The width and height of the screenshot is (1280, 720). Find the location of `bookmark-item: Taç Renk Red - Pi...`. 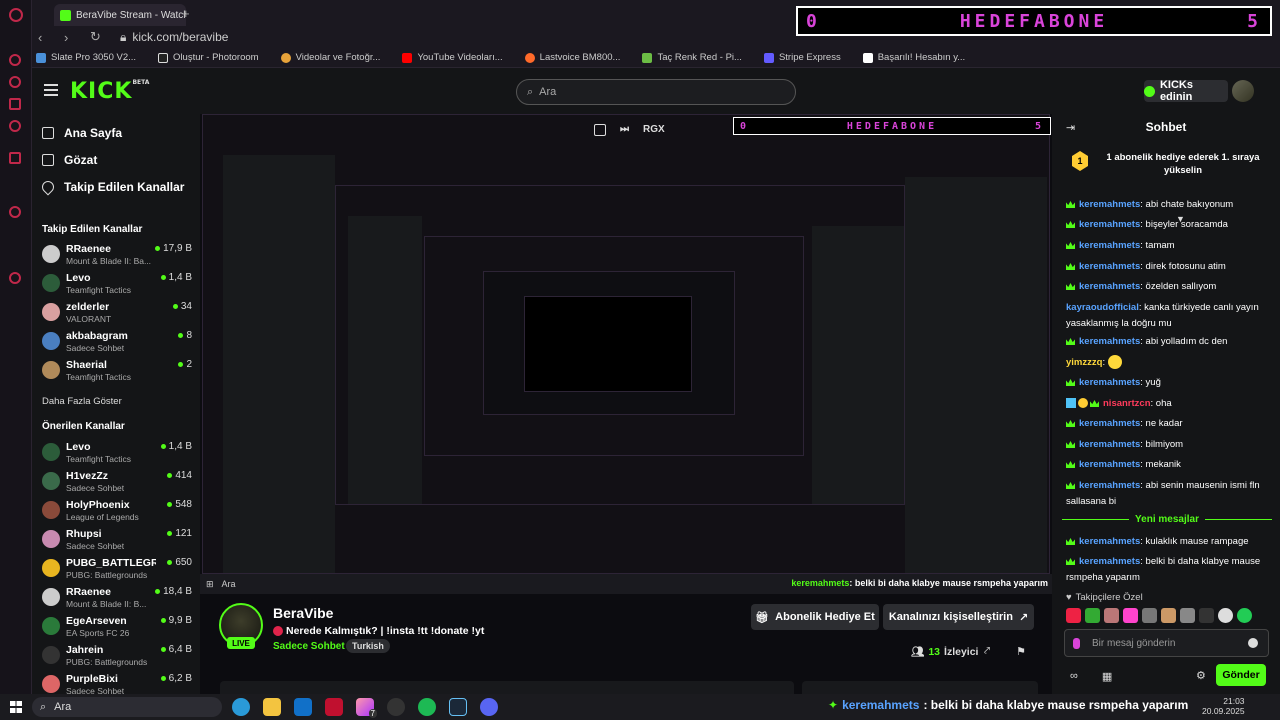

bookmark-item: Taç Renk Red - Pi... is located at coordinates (692, 57).